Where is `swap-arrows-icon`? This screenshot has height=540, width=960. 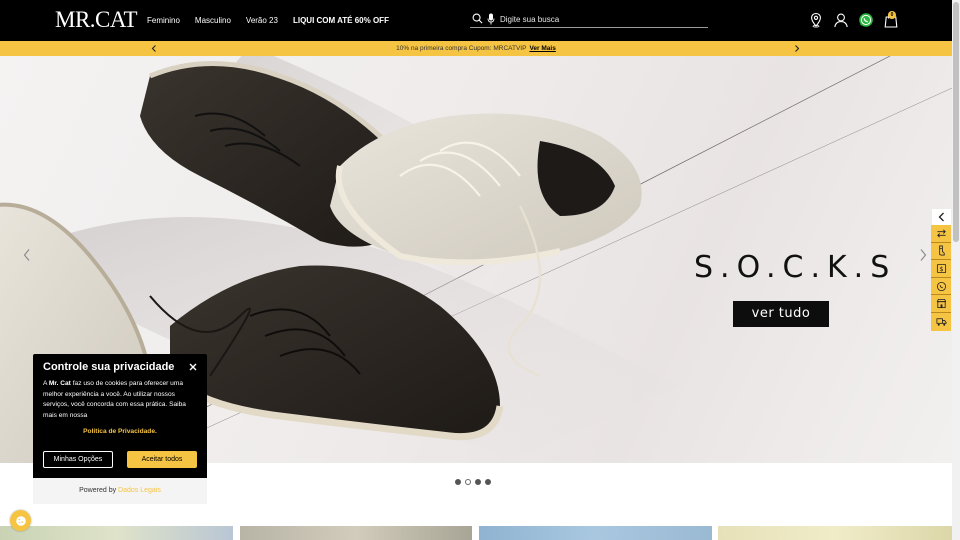
swap-arrows-icon is located at coordinates (941, 233).